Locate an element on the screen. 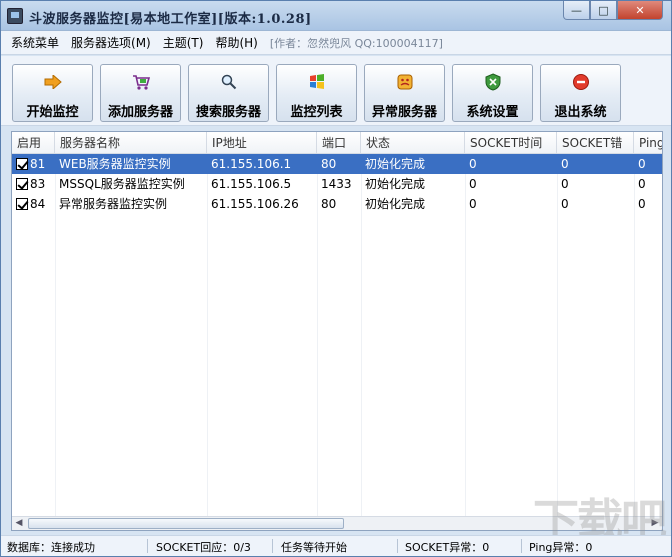  row-enable-cell: 81 is located at coordinates (33, 164).